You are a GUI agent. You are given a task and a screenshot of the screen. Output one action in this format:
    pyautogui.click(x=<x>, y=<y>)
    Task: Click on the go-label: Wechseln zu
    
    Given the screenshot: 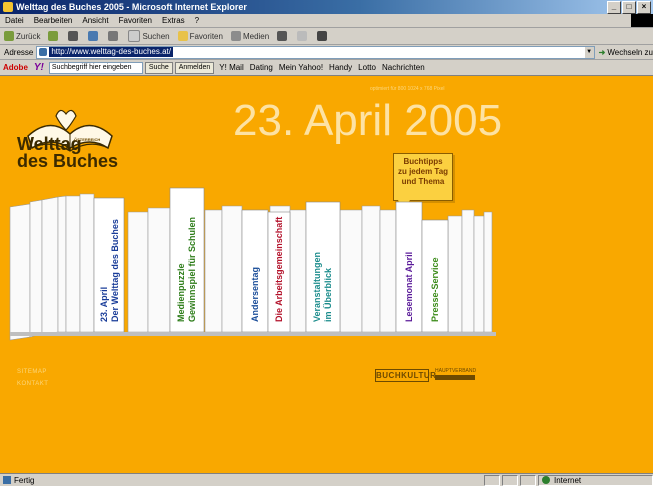 What is the action you would take?
    pyautogui.click(x=630, y=52)
    